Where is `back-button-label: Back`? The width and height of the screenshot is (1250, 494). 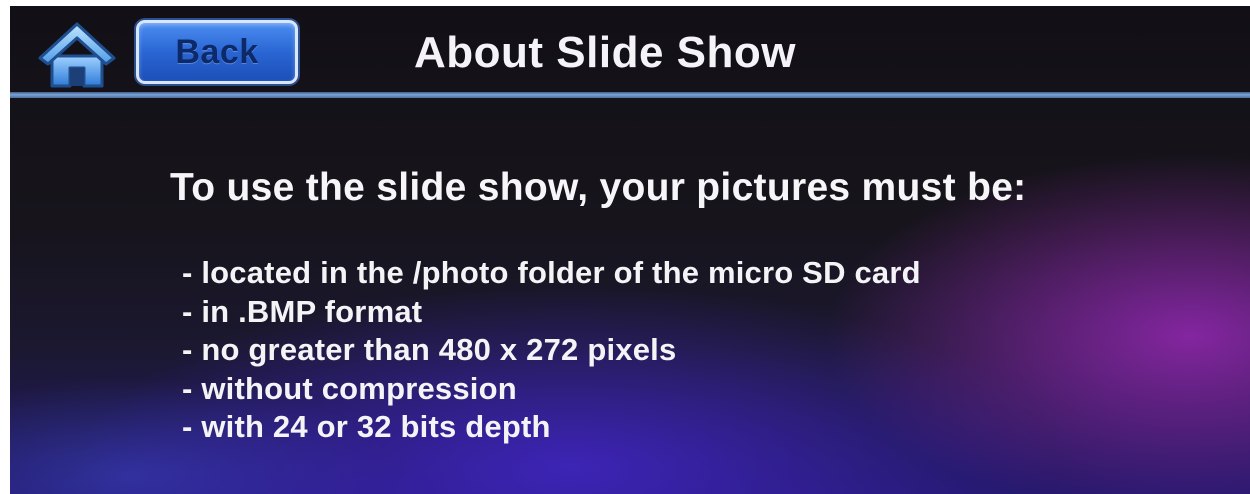 back-button-label: Back is located at coordinates (217, 51).